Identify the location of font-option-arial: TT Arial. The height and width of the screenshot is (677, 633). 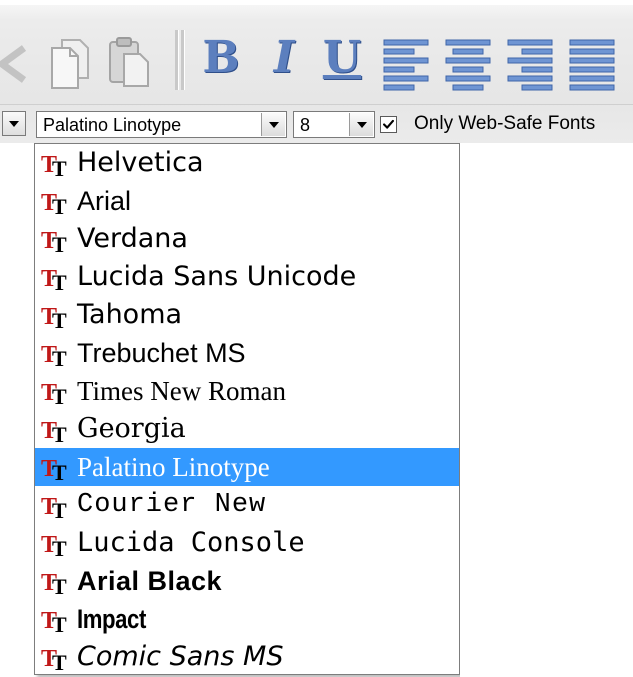
(247, 201).